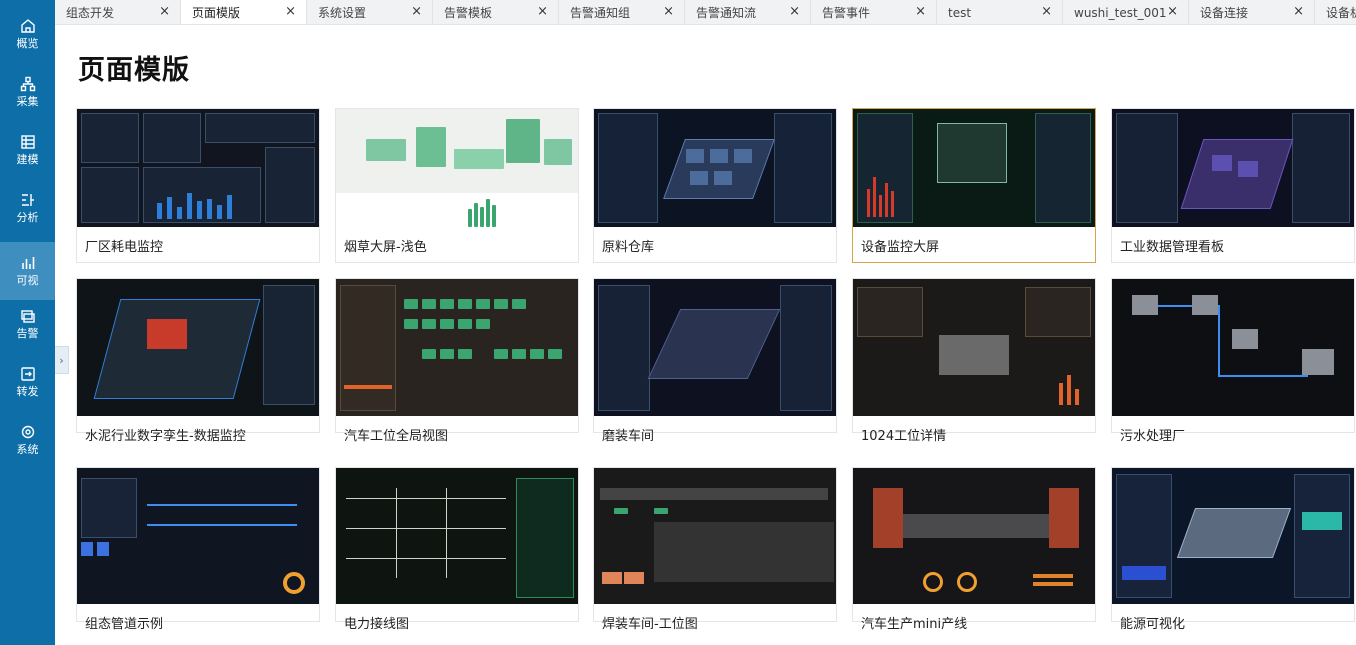 The width and height of the screenshot is (1356, 645). What do you see at coordinates (342, 13) in the screenshot?
I see `tab-label: 系统设置` at bounding box center [342, 13].